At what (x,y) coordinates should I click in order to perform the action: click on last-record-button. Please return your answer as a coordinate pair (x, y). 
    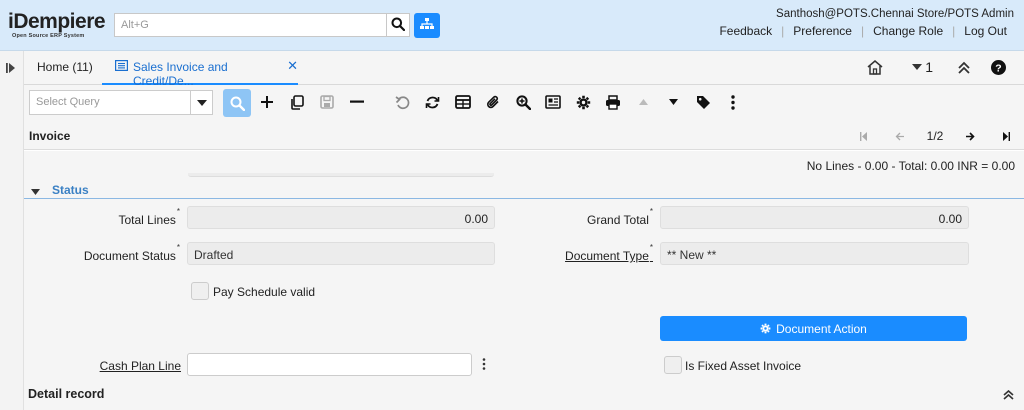
    Looking at the image, I should click on (1006, 136).